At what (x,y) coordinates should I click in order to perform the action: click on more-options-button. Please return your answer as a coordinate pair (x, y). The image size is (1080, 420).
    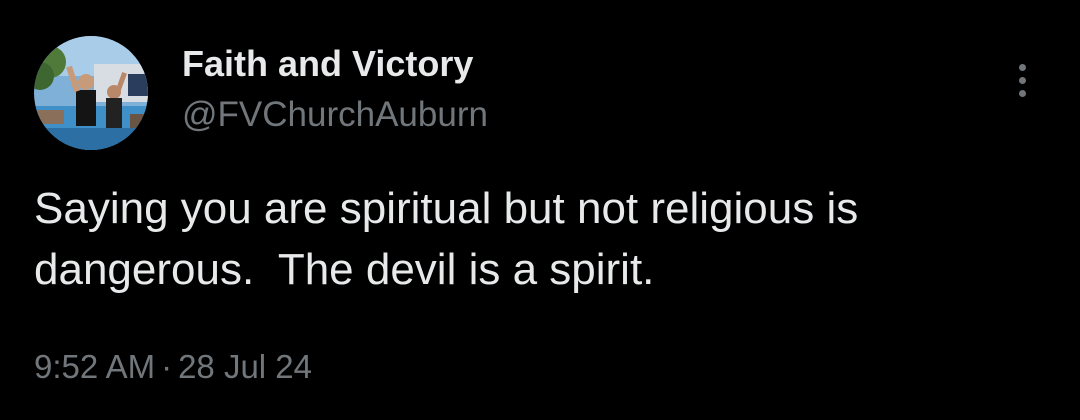
    Looking at the image, I should click on (1023, 80).